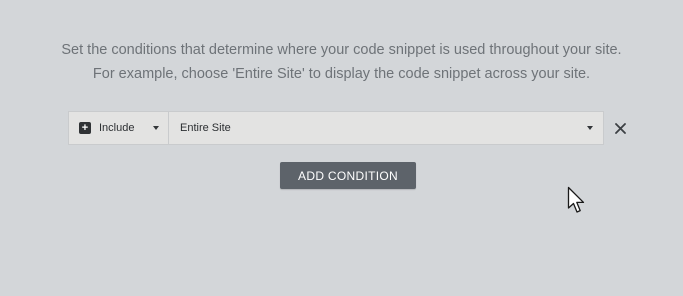 The width and height of the screenshot is (683, 296). What do you see at coordinates (348, 175) in the screenshot?
I see `add-condition-button: ADD CONDITION` at bounding box center [348, 175].